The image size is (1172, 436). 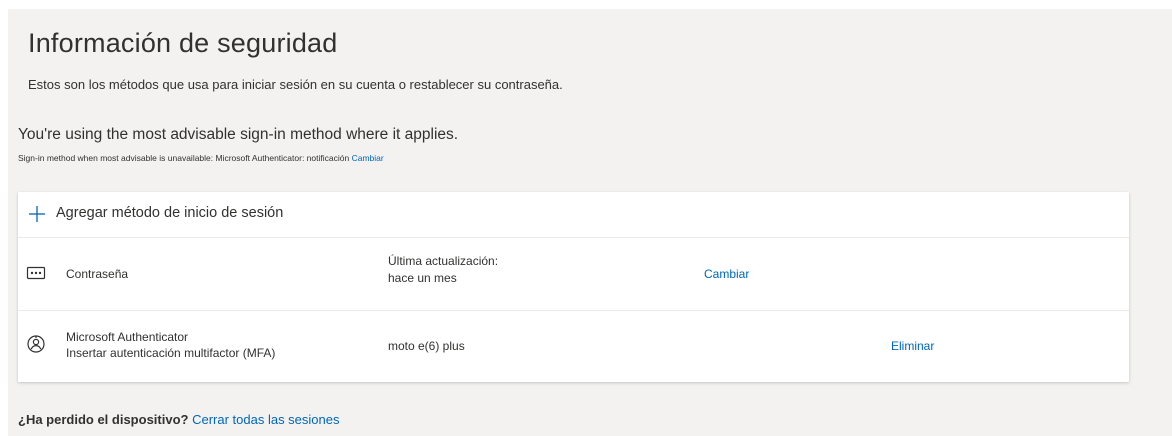 I want to click on sign-out-everywhere-link: Cerrar todas las sesiones, so click(x=265, y=419).